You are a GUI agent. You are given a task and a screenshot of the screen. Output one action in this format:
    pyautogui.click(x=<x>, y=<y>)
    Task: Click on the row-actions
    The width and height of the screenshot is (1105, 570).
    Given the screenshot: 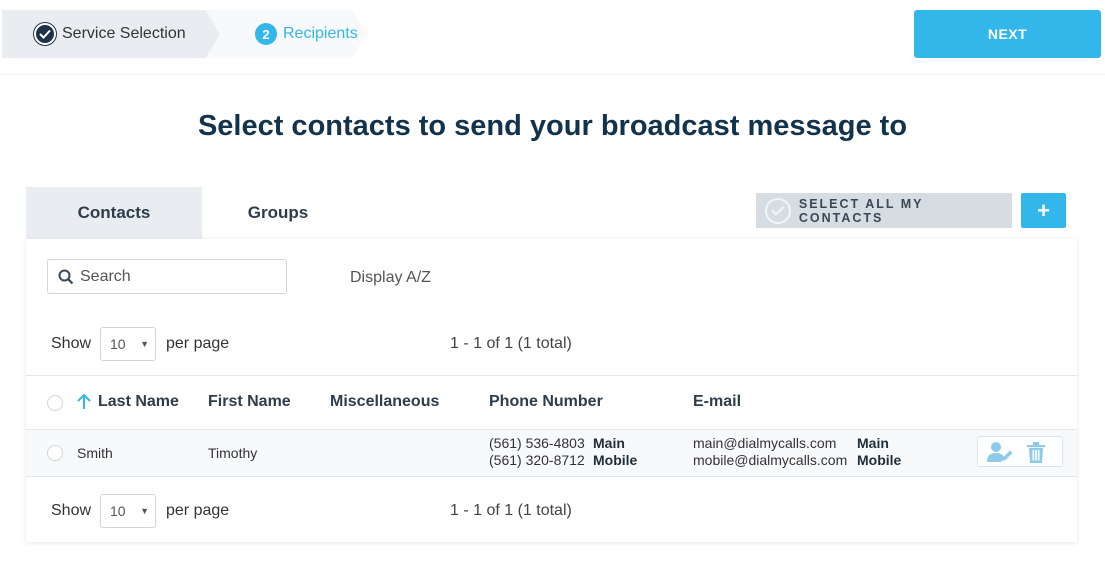 What is the action you would take?
    pyautogui.click(x=1020, y=451)
    